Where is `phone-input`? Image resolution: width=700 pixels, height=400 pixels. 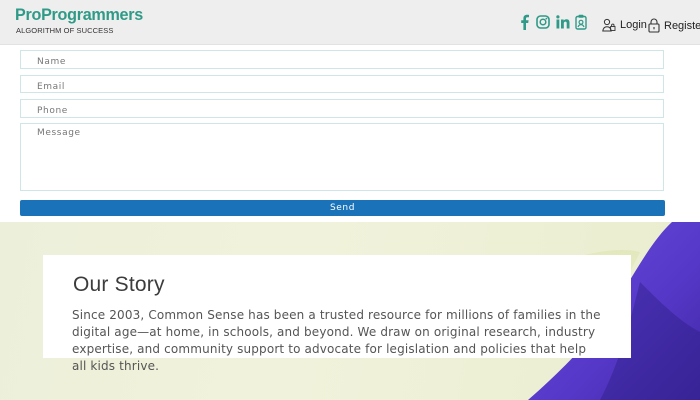 phone-input is located at coordinates (342, 111).